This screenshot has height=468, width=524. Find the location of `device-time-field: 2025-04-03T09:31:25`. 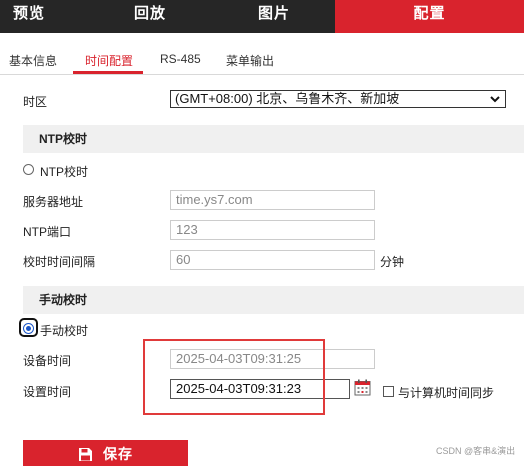

device-time-field: 2025-04-03T09:31:25 is located at coordinates (272, 359).